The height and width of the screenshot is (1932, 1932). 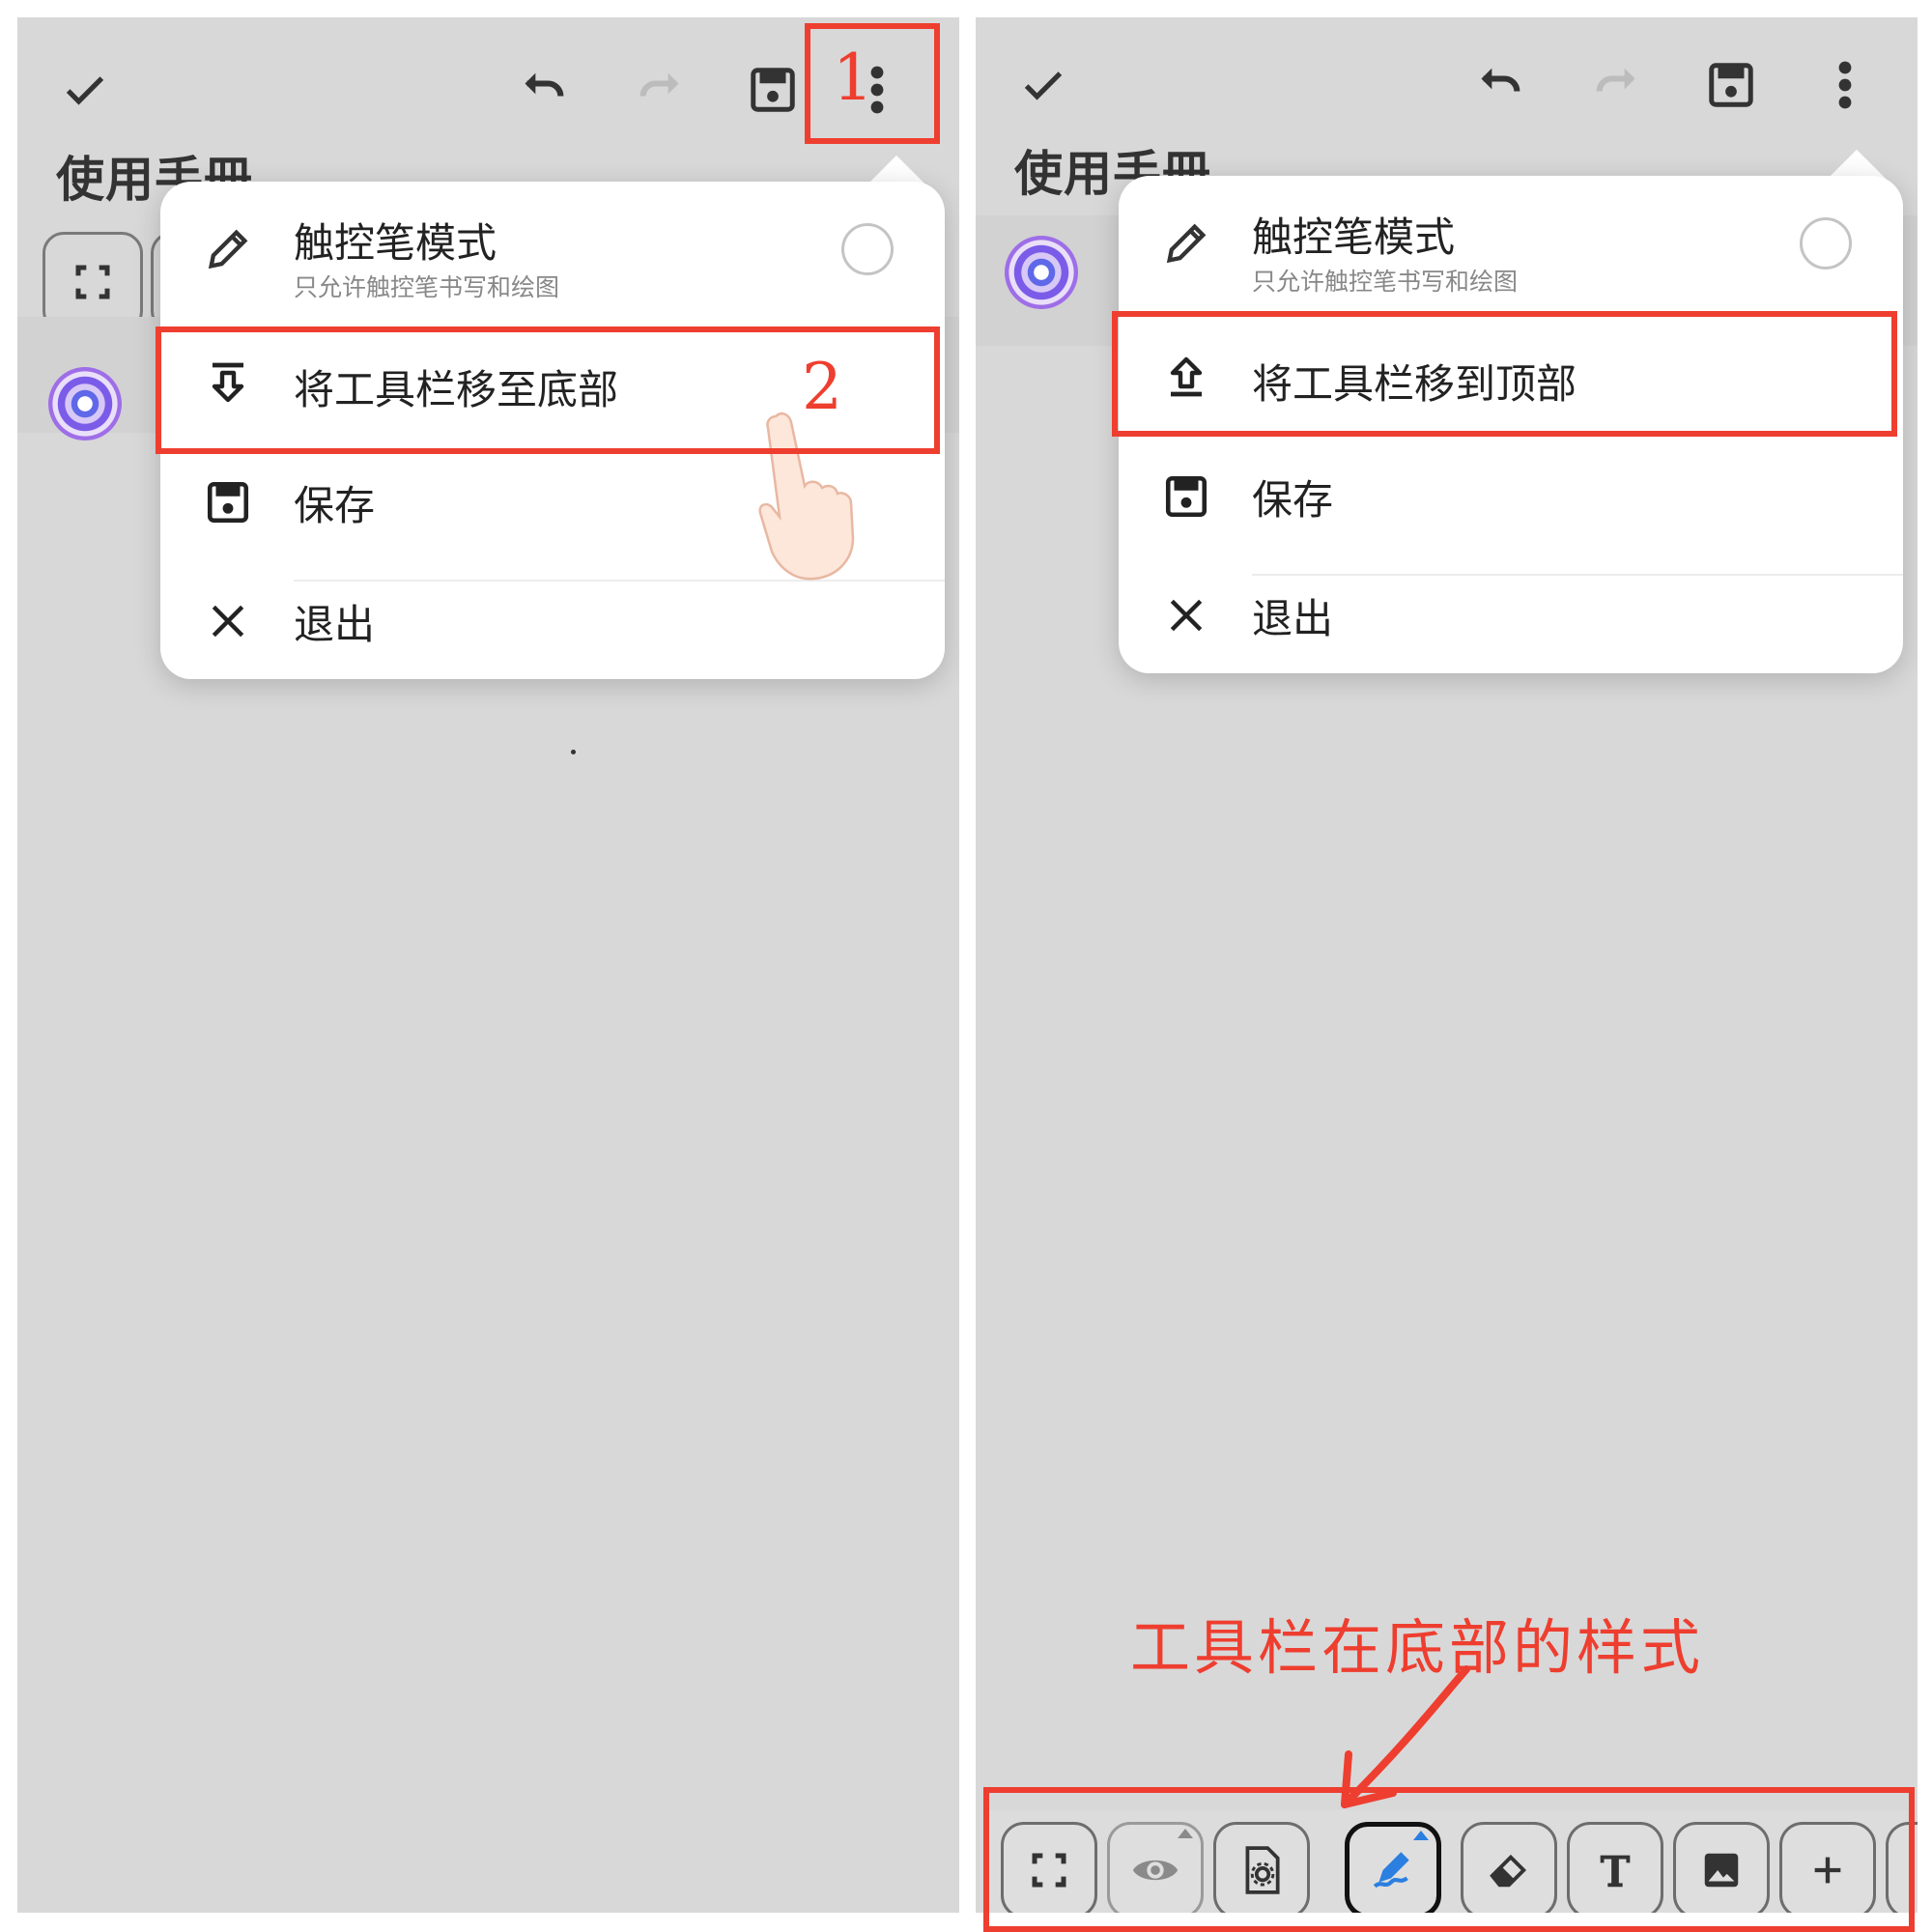 What do you see at coordinates (1845, 85) in the screenshot?
I see `more-vert-icon` at bounding box center [1845, 85].